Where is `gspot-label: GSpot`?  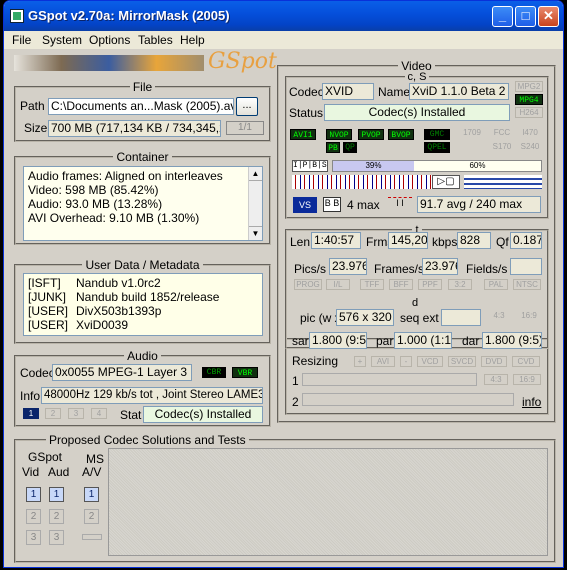
gspot-label: GSpot is located at coordinates (45, 457).